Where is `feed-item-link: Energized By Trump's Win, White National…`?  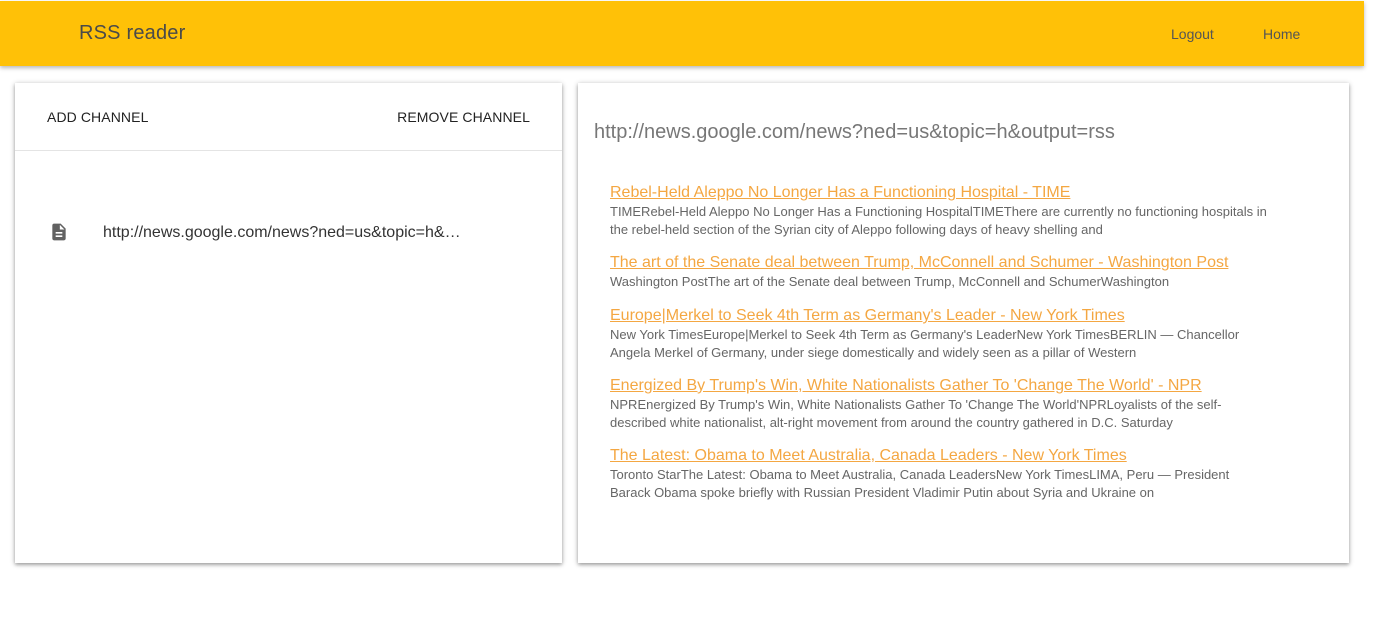 feed-item-link: Energized By Trump's Win, White National… is located at coordinates (941, 386).